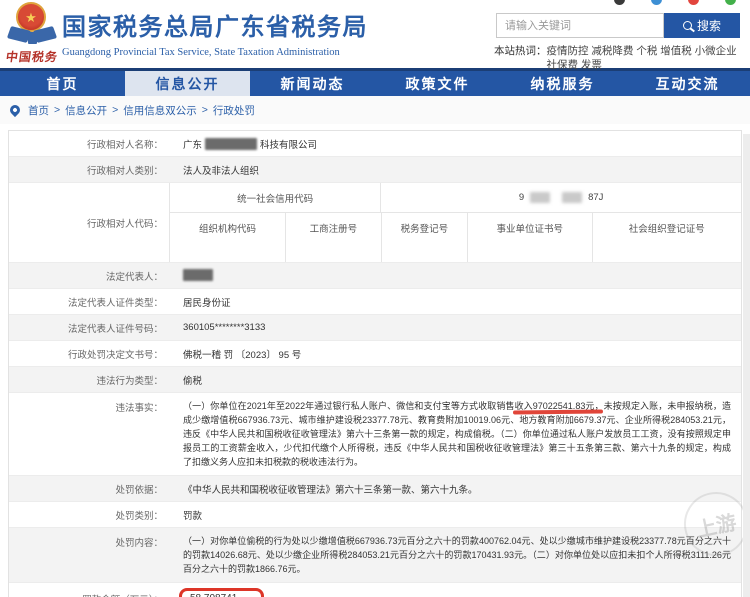  Describe the element at coordinates (193, 145) in the screenshot. I see `party-name-prefix: 广东` at that location.